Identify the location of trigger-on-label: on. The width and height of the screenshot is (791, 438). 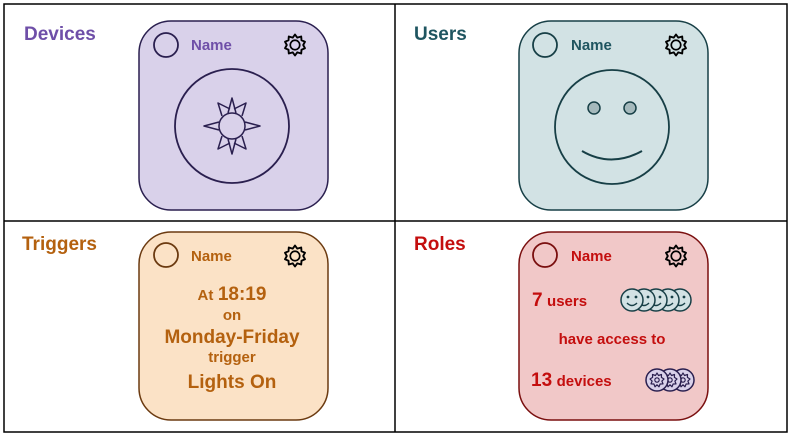
(232, 315).